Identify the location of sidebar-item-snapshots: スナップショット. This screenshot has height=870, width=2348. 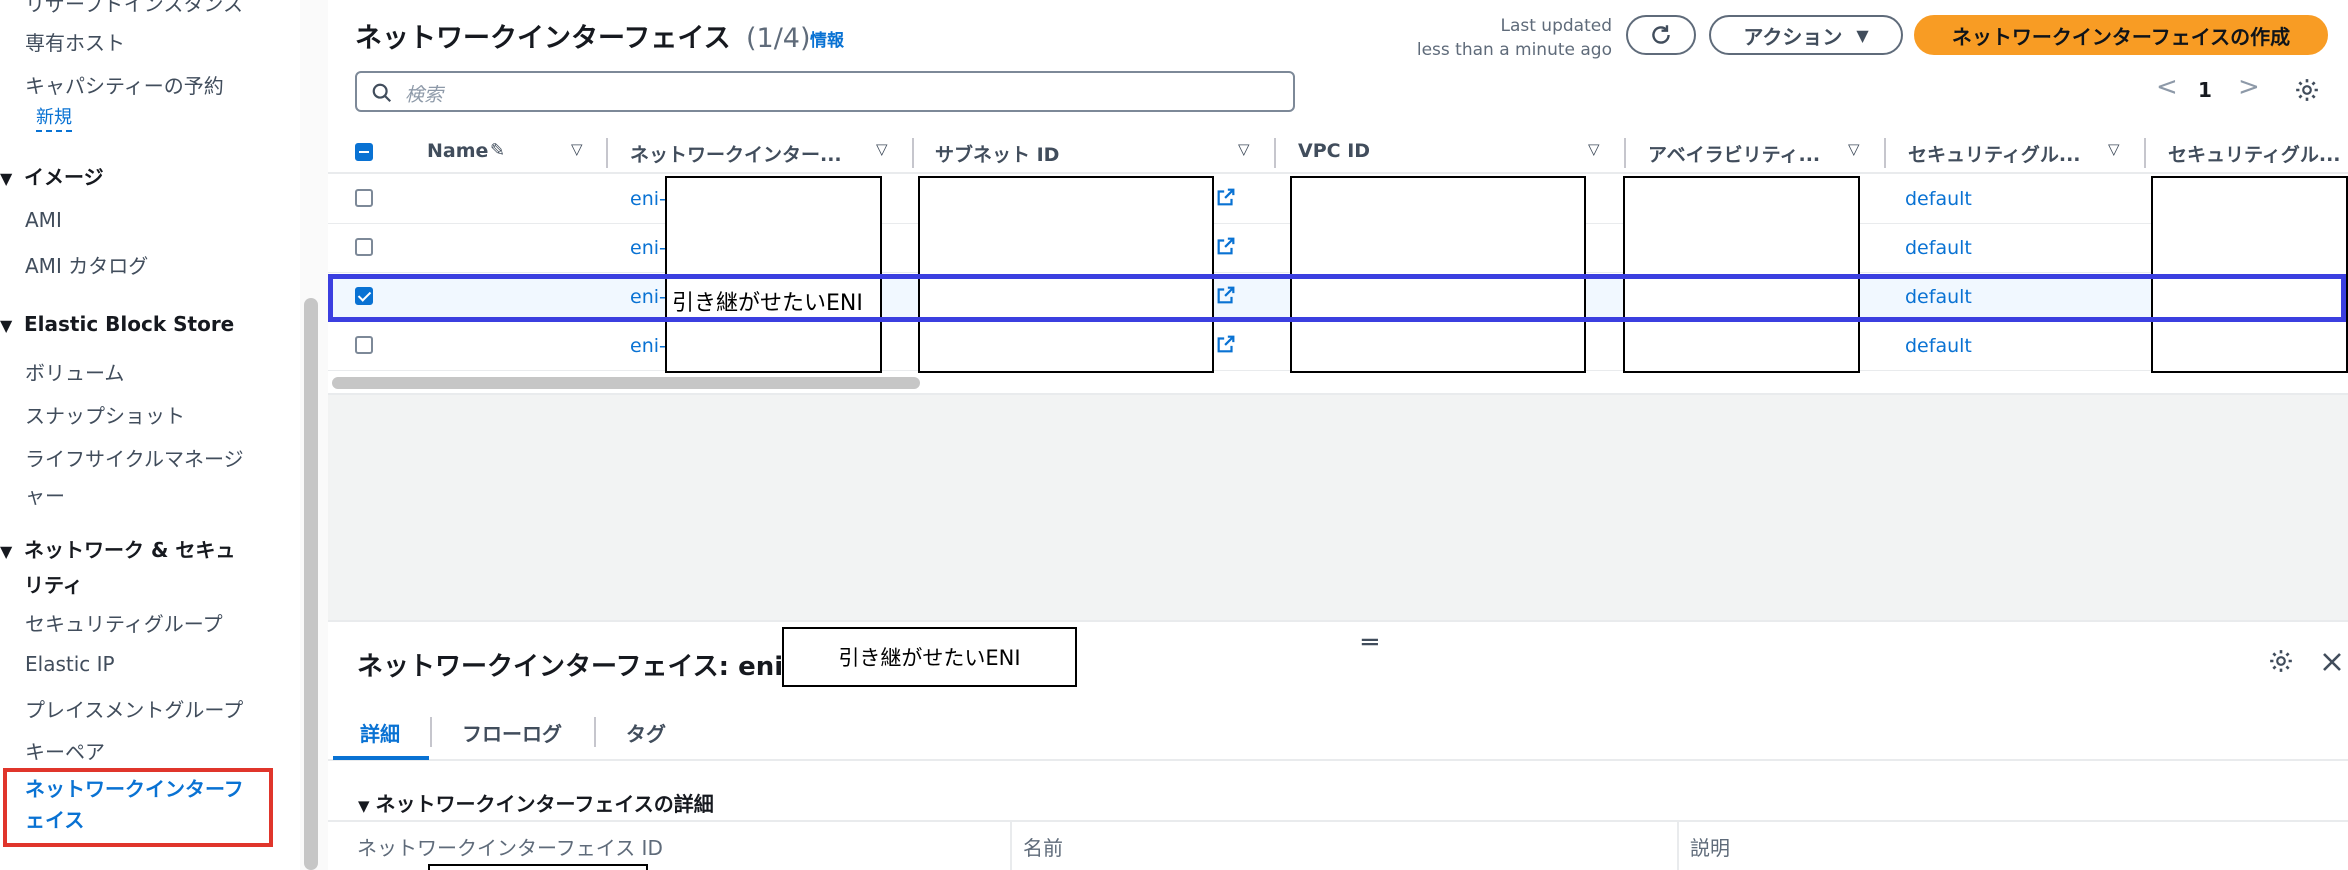
(105, 414).